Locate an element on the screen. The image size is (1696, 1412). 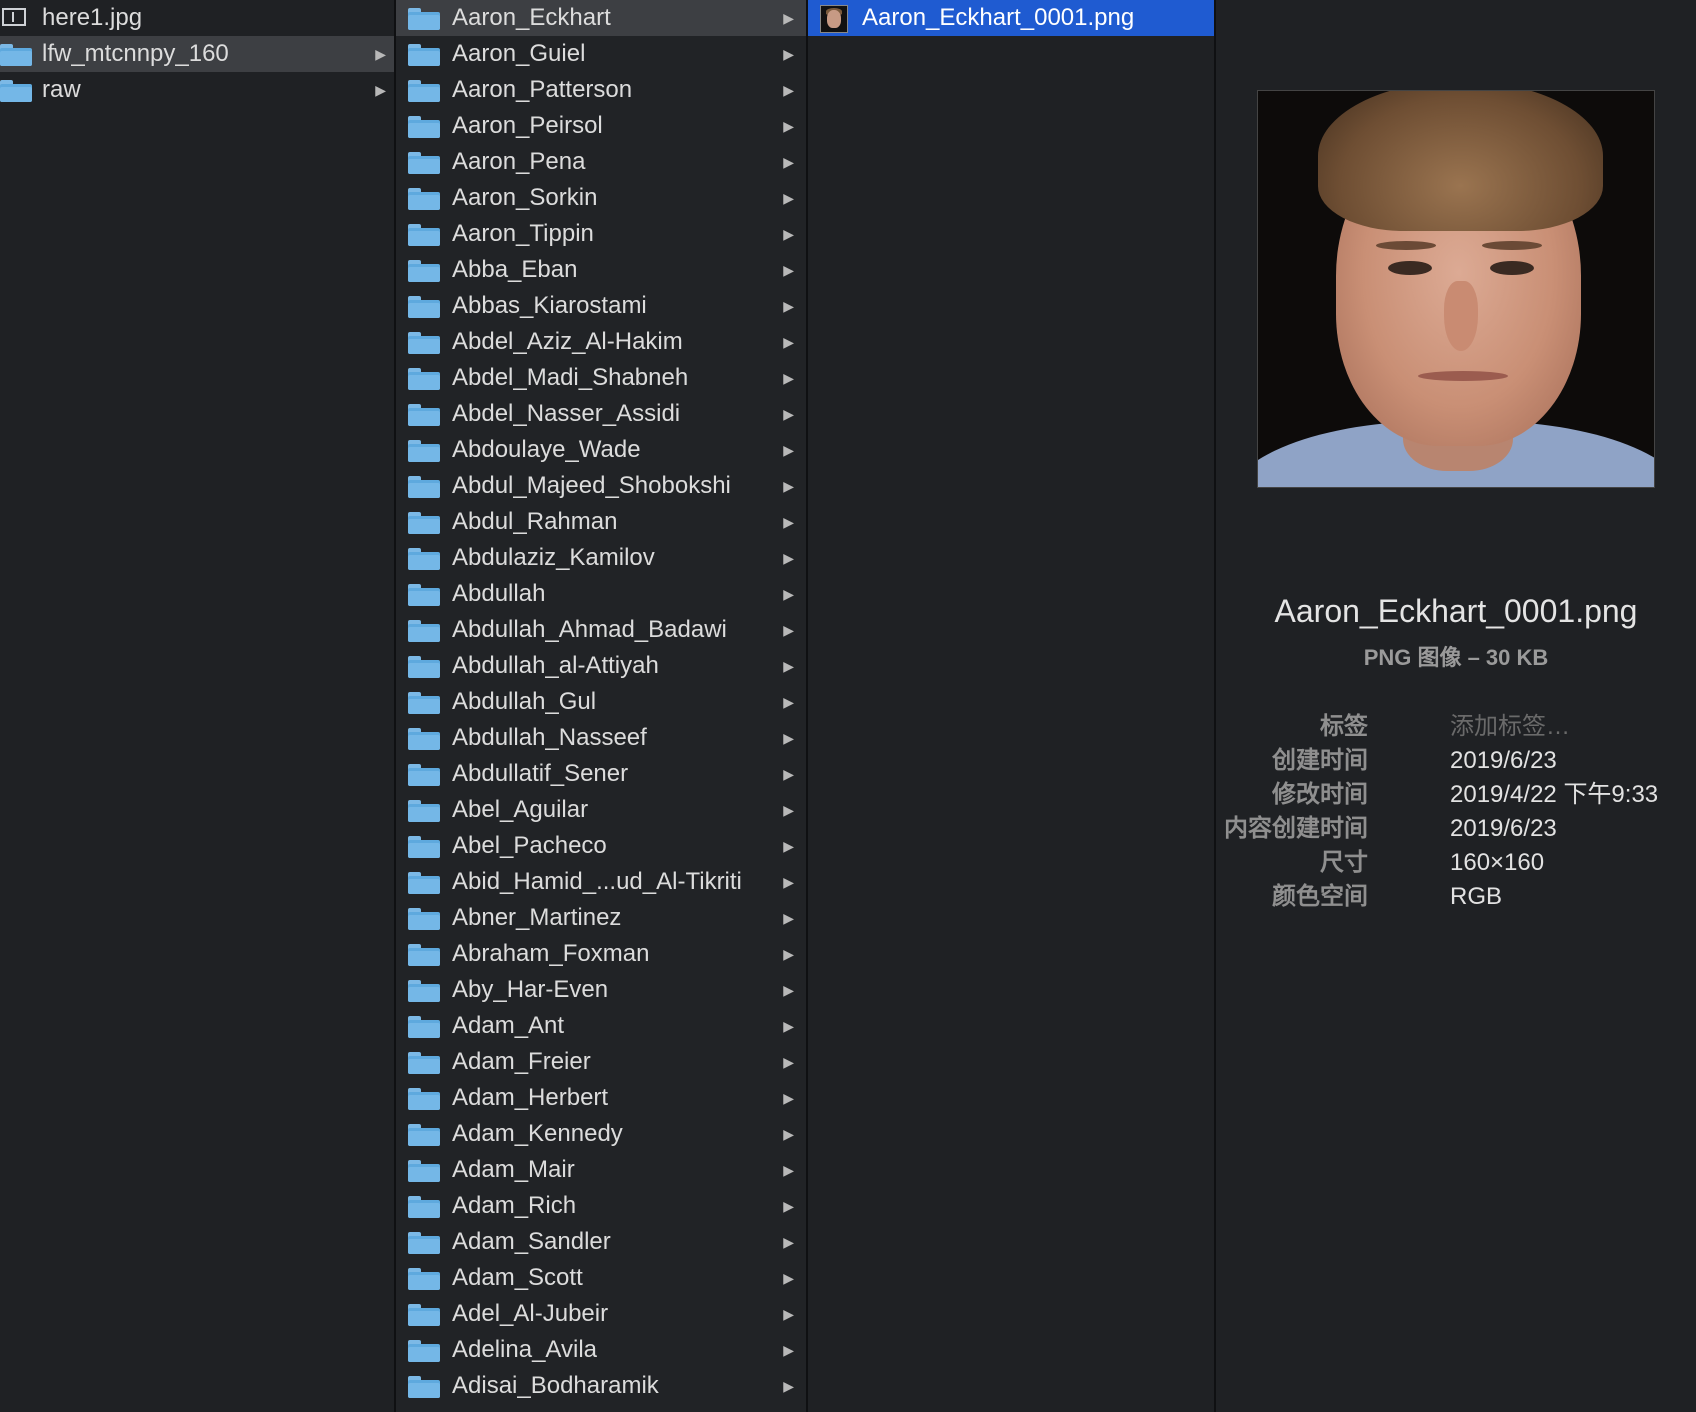
folder-item: Abdullatif_Sener ▶ is located at coordinates (601, 774).